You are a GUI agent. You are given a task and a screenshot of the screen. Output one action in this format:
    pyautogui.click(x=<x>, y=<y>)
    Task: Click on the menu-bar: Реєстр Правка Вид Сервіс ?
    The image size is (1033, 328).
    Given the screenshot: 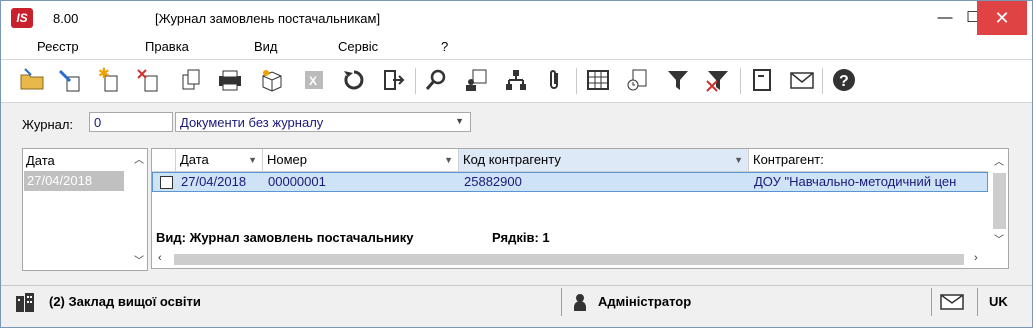 What is the action you would take?
    pyautogui.click(x=516, y=47)
    